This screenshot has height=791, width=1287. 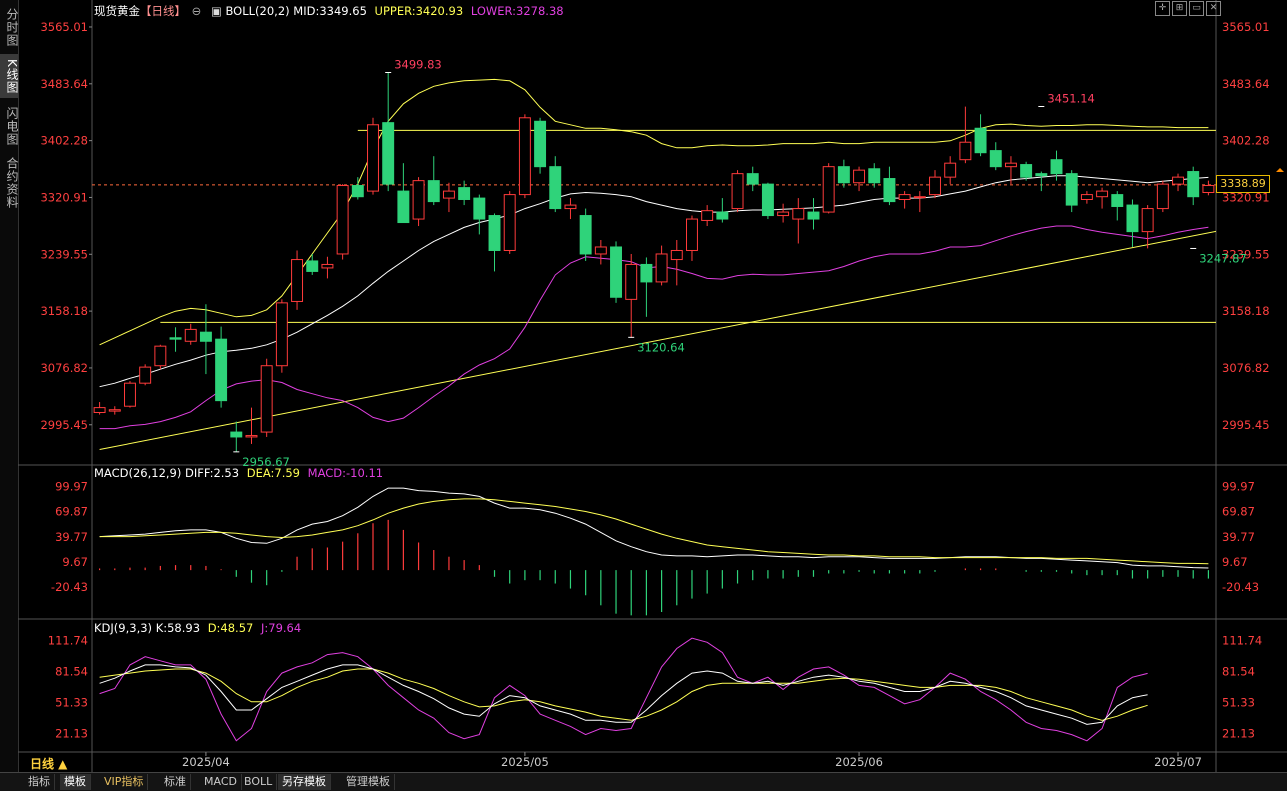 What do you see at coordinates (64, 84) in the screenshot?
I see `y-tick-left-1: 3483.64` at bounding box center [64, 84].